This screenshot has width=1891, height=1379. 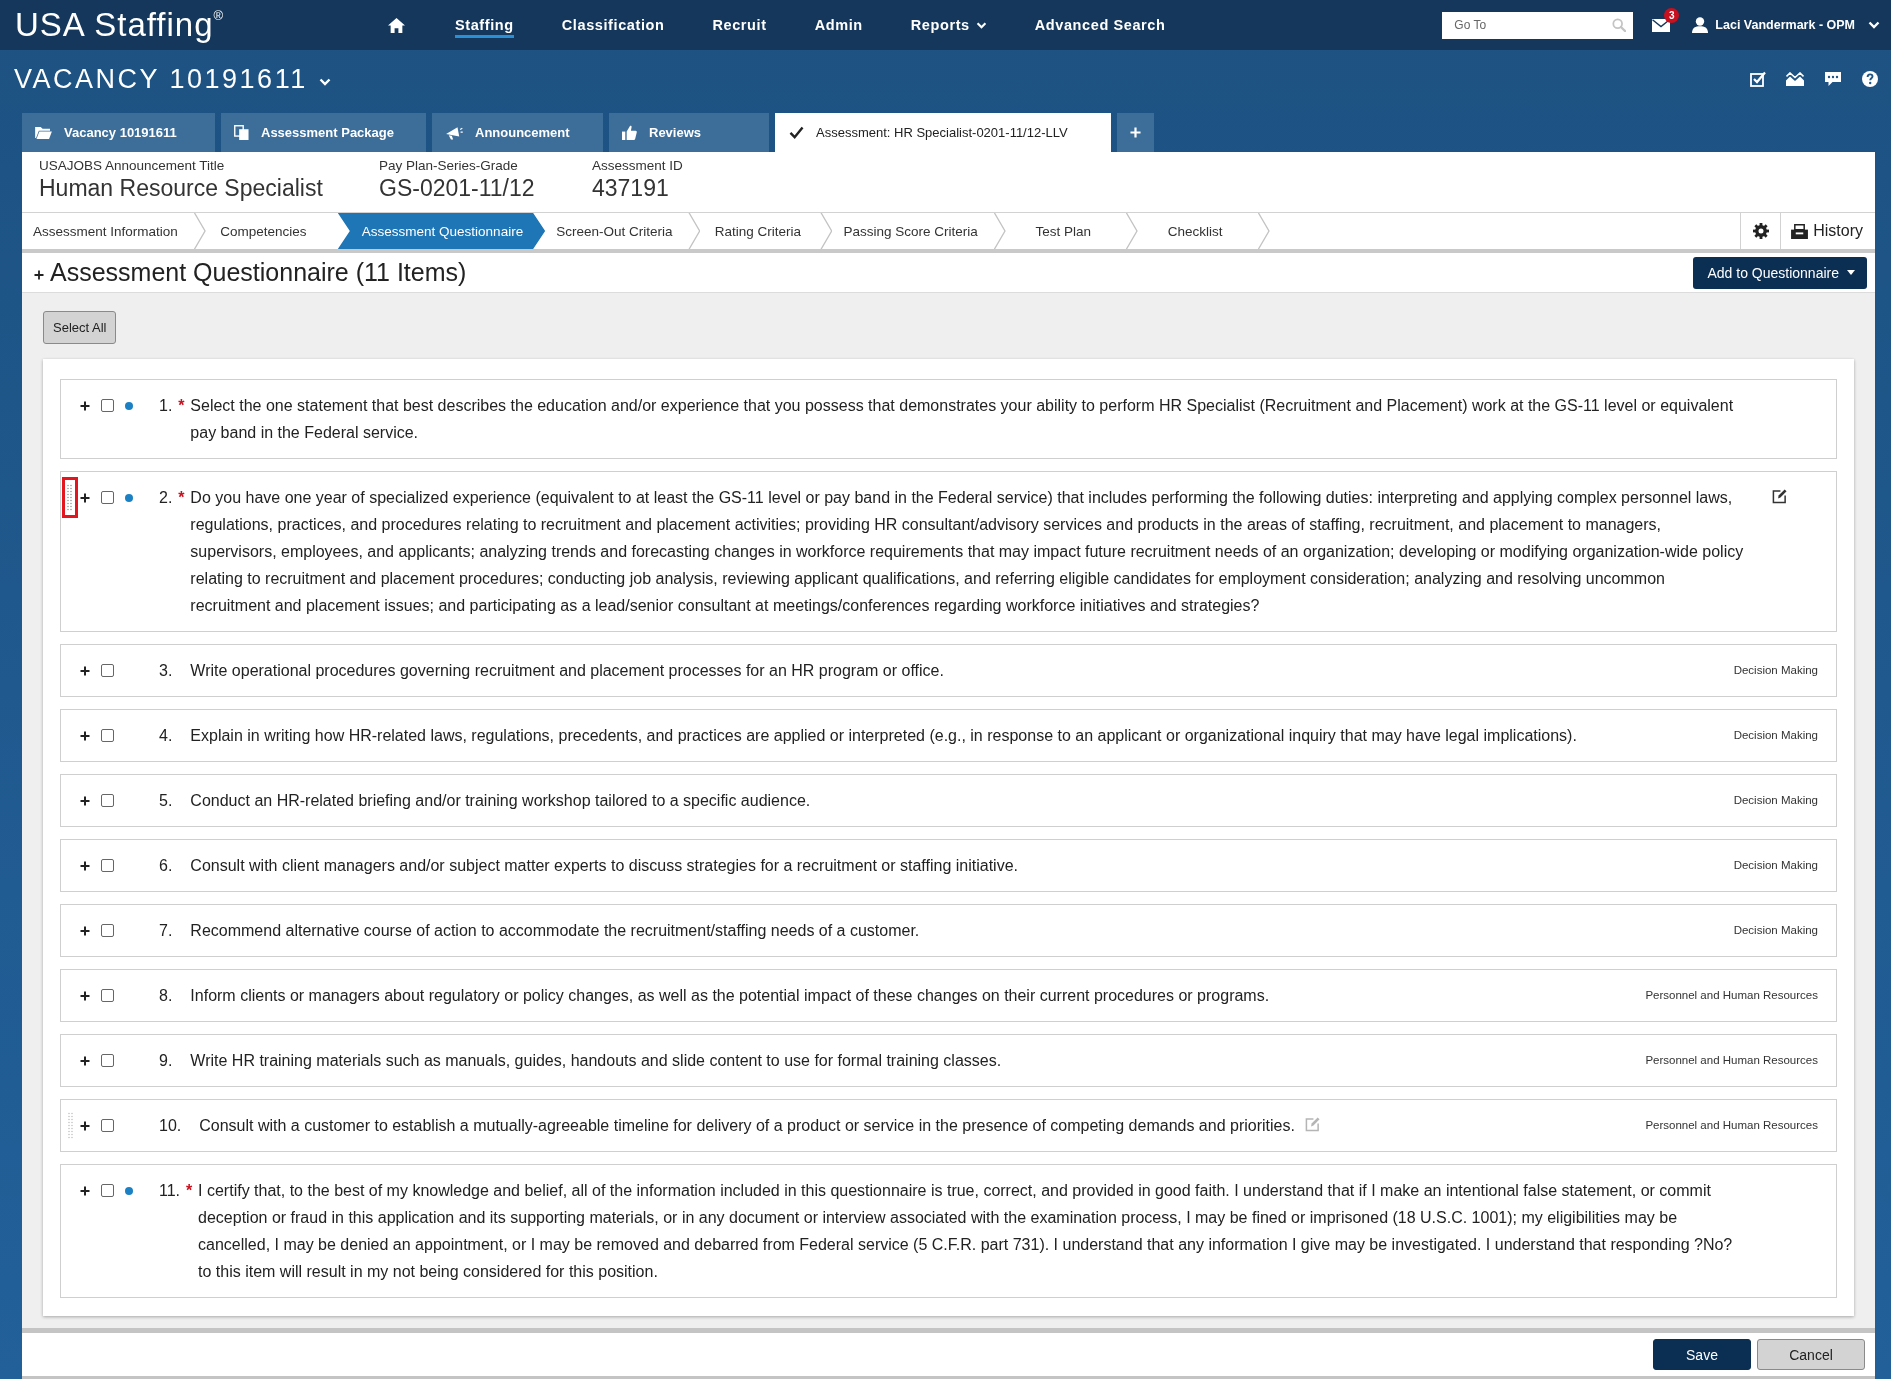 I want to click on question-text: Write operational procedures governing recruitment and placement processes for an HR program or office., so click(x=567, y=670).